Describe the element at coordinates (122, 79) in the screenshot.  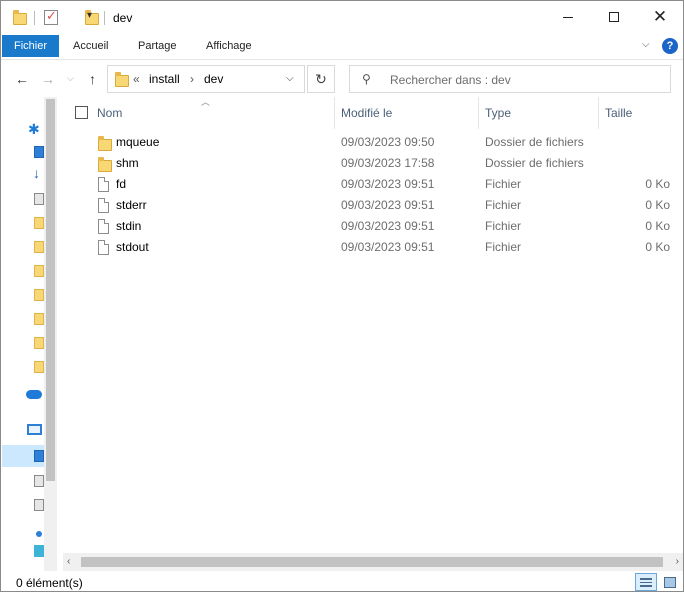
I see `address-folder-icon` at that location.